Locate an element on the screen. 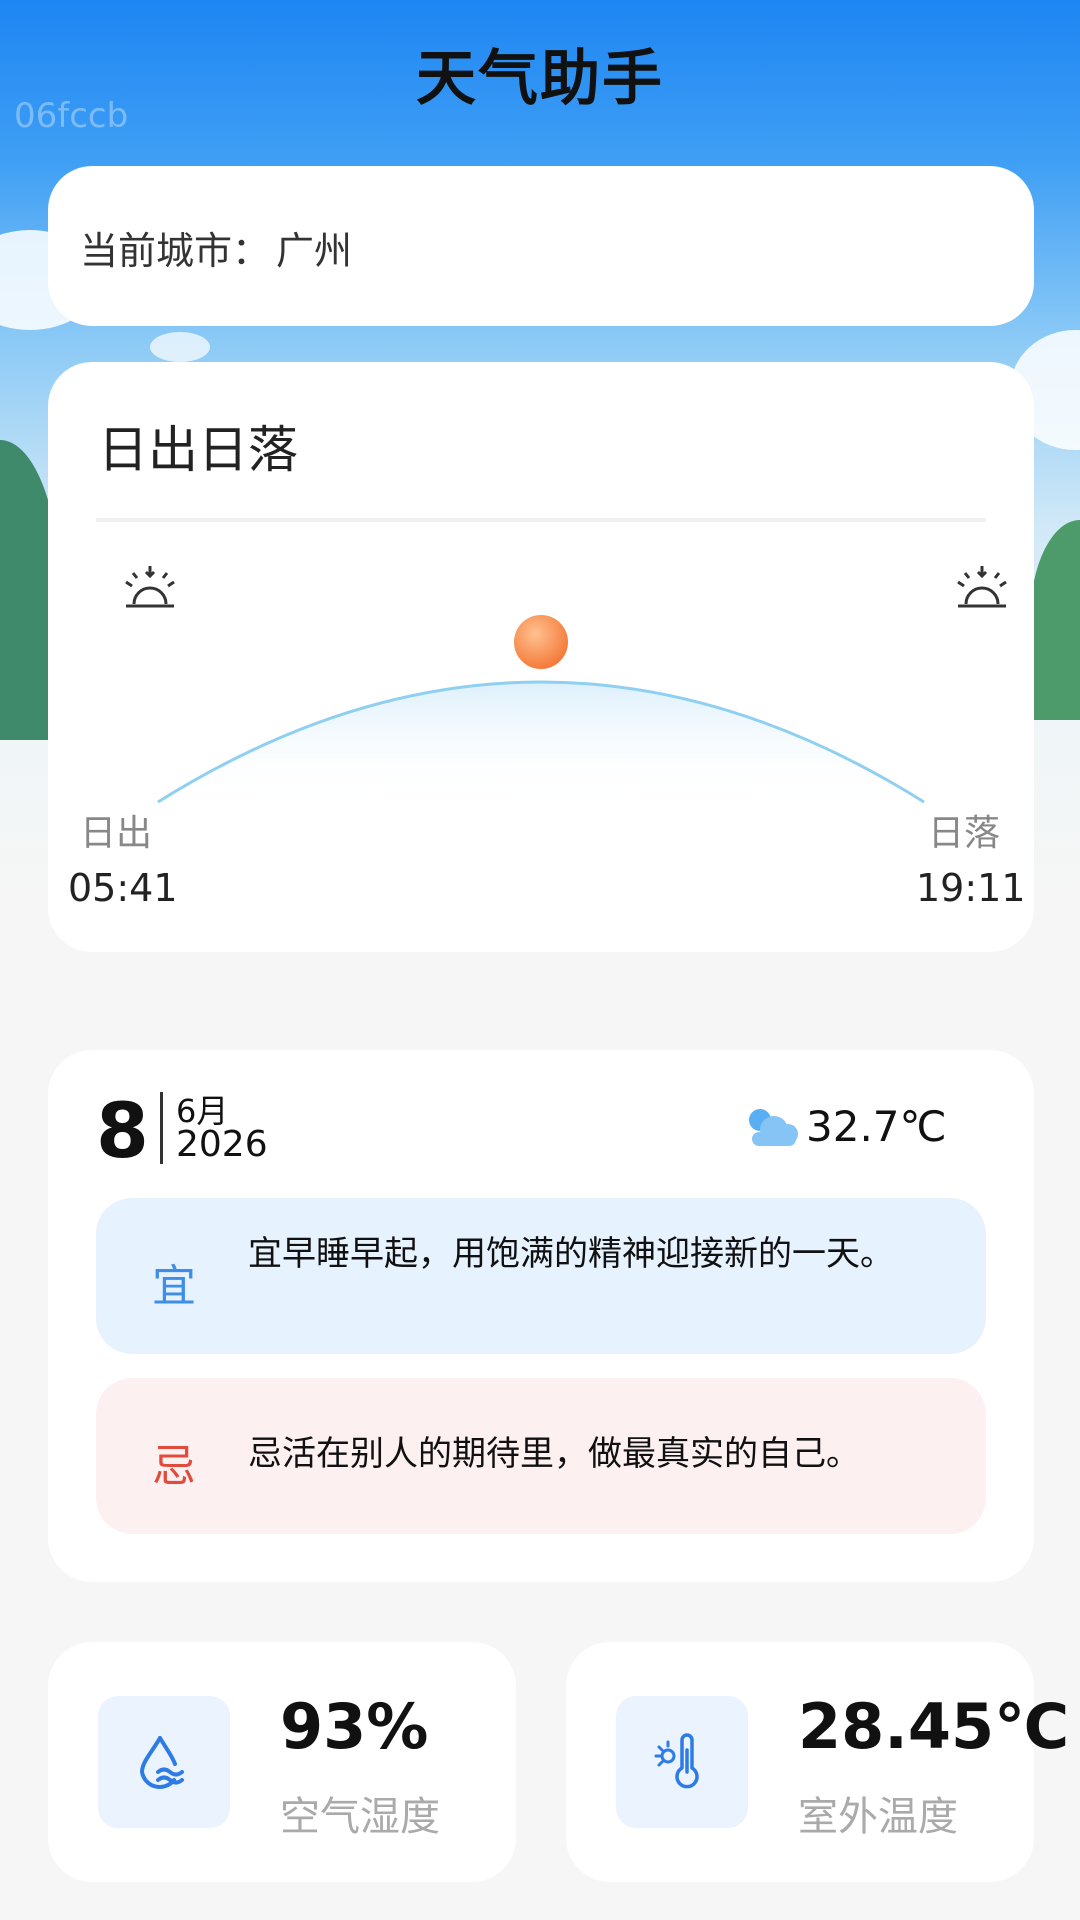 The height and width of the screenshot is (1920, 1080). date-year: 2026 is located at coordinates (222, 1144).